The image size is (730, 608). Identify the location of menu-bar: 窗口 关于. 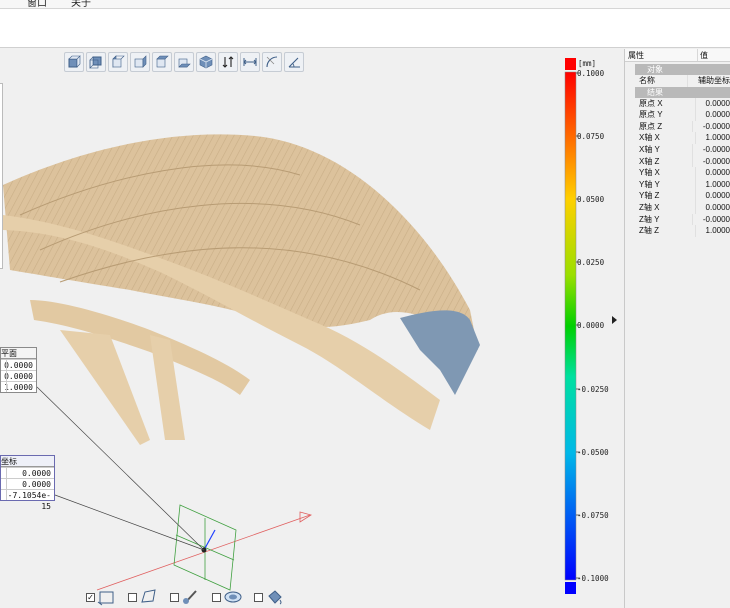
(365, 4).